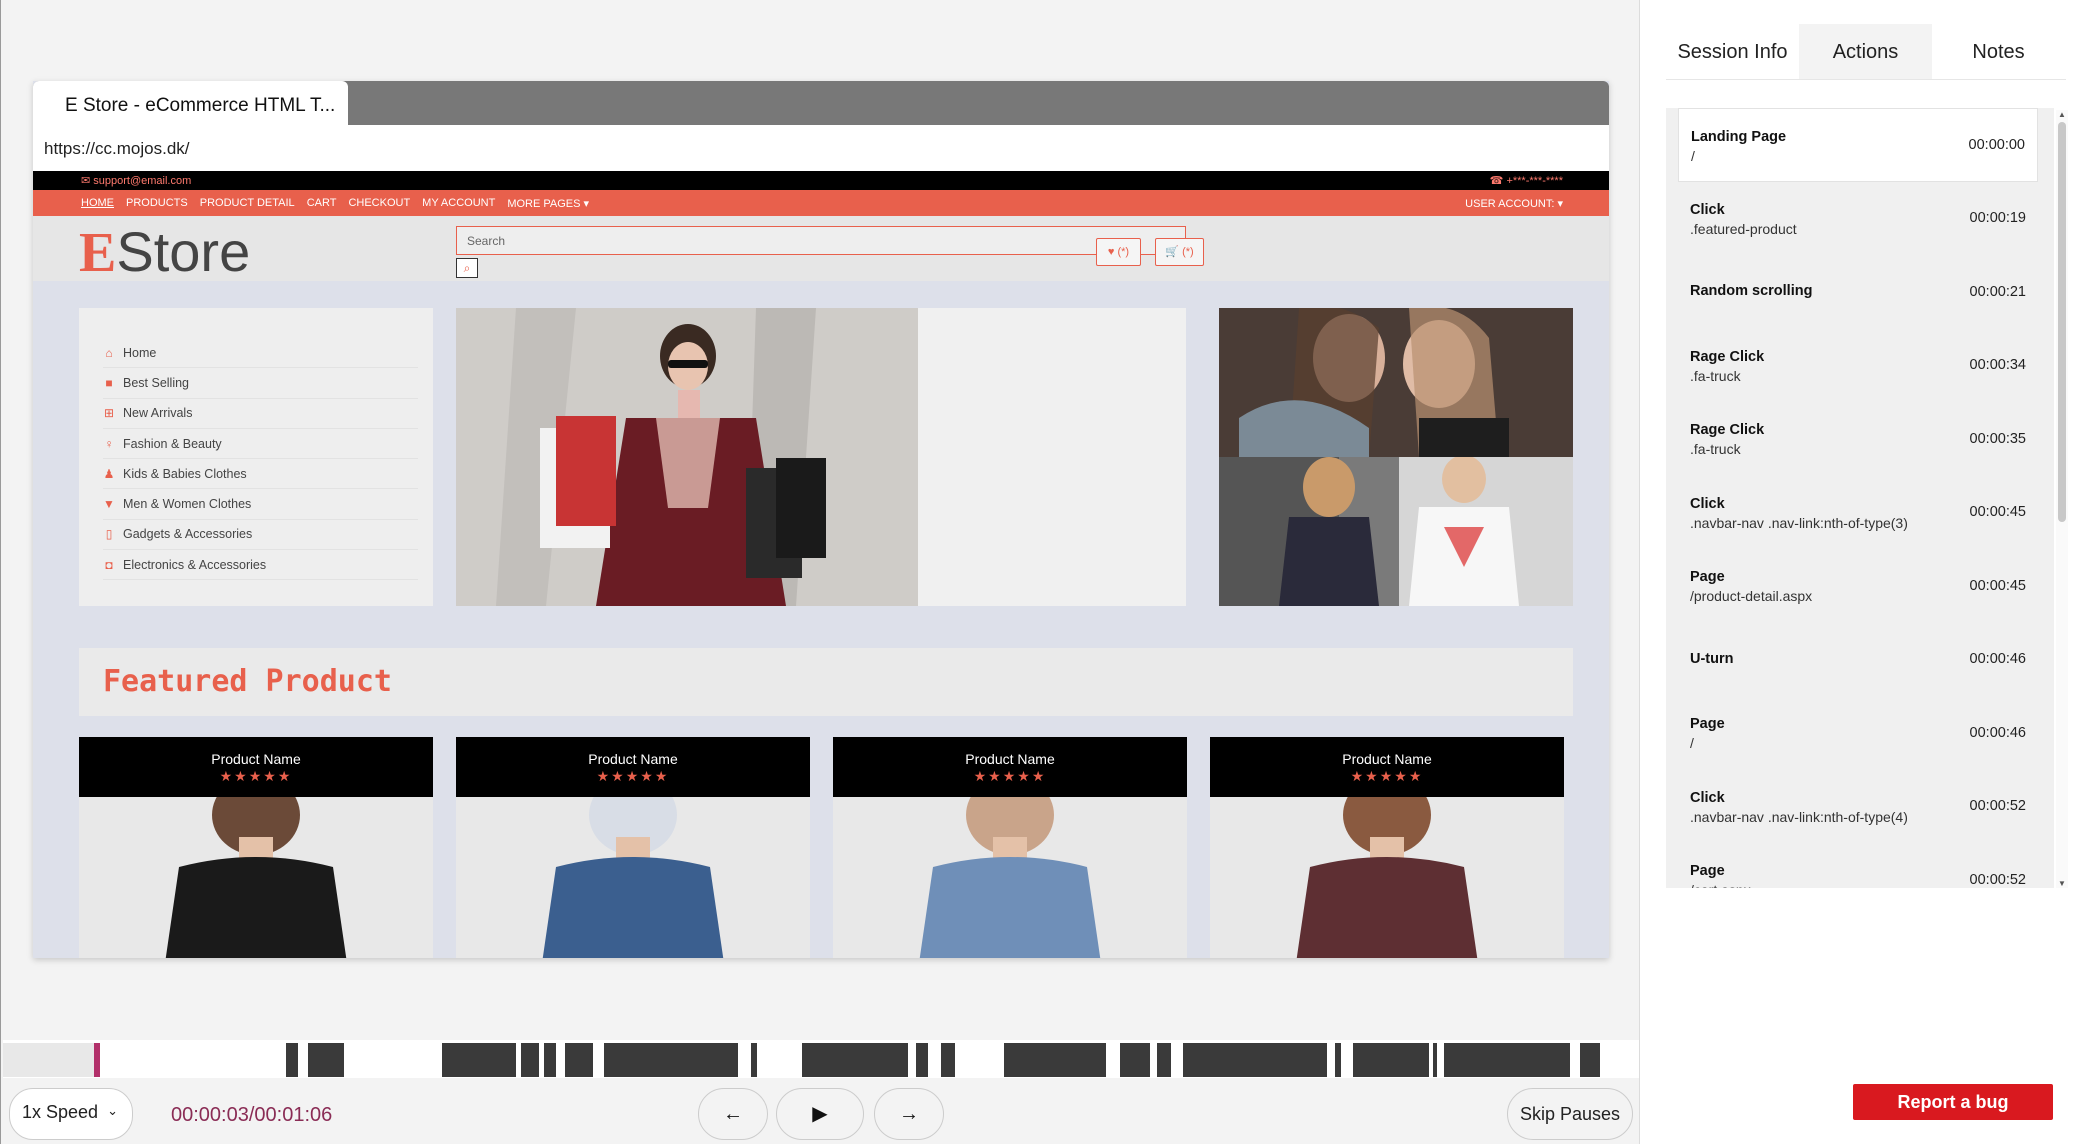 The image size is (2079, 1144). Describe the element at coordinates (379, 203) in the screenshot. I see `nav-link-checkout: CHECKOUT` at that location.